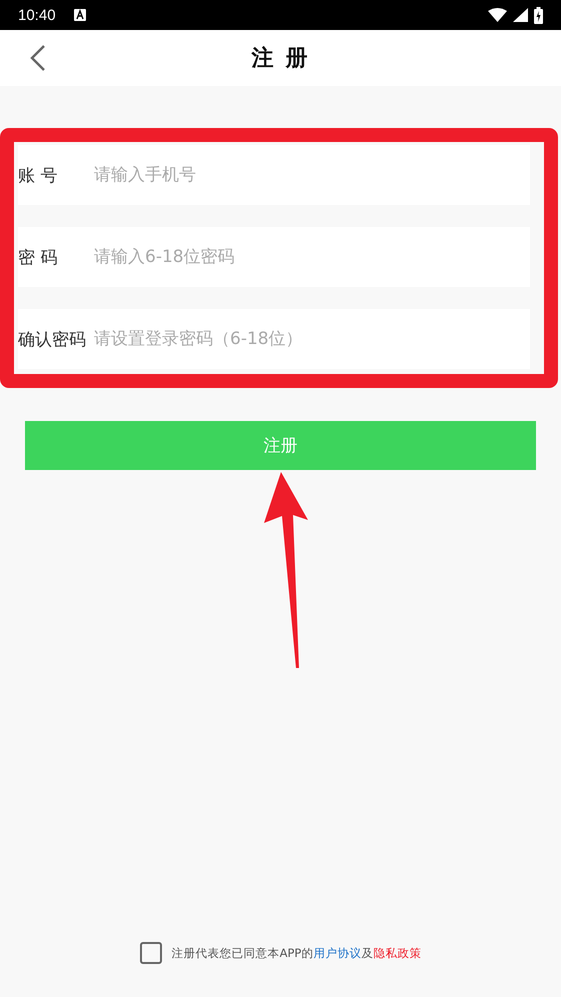 This screenshot has width=561, height=997. What do you see at coordinates (337, 953) in the screenshot?
I see `user-agreement-link: 用户协议` at bounding box center [337, 953].